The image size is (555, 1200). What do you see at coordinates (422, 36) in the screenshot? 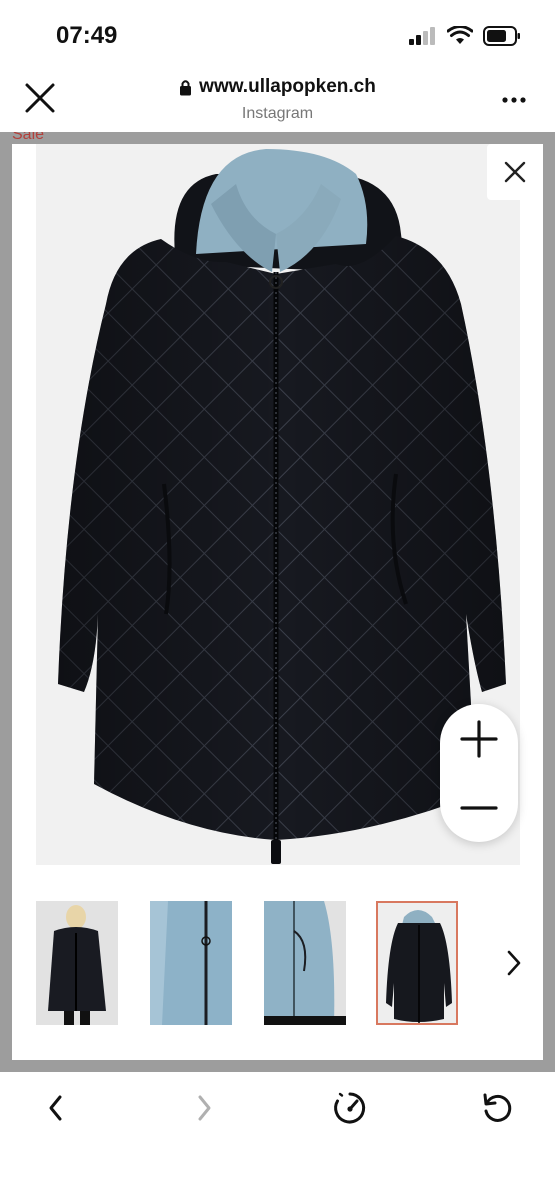
I see `signal-icon` at bounding box center [422, 36].